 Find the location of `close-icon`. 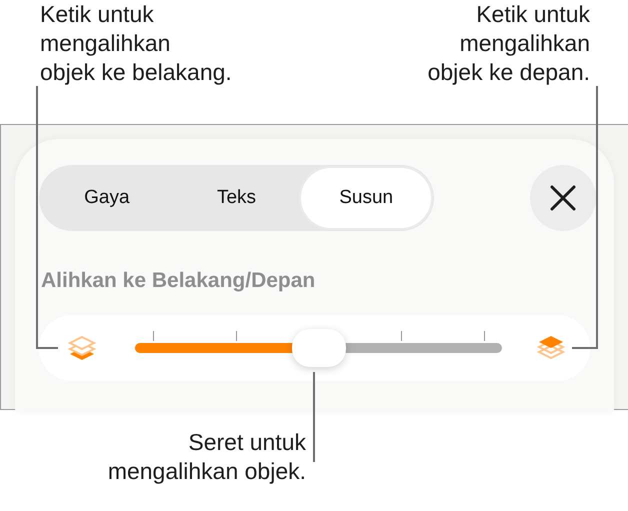

close-icon is located at coordinates (563, 198).